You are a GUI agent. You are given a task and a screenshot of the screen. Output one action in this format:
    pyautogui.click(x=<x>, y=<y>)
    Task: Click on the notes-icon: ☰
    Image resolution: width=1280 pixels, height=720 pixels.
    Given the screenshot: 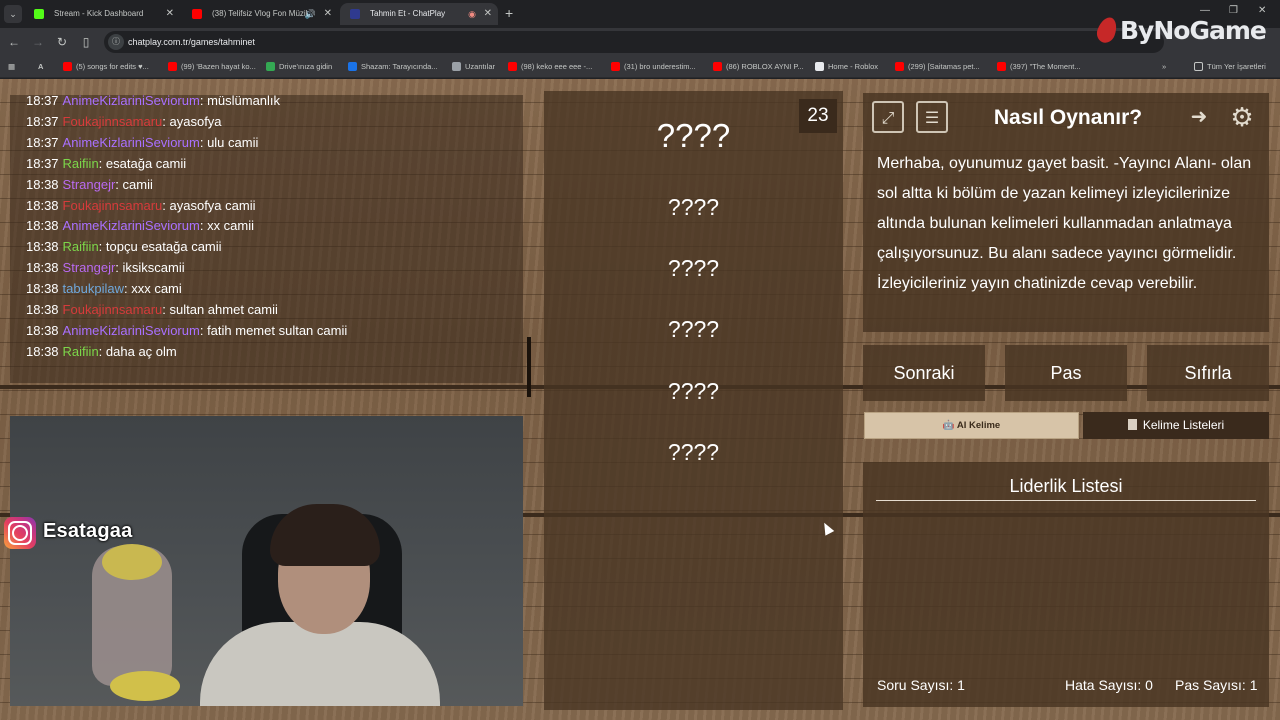 What is the action you would take?
    pyautogui.click(x=932, y=117)
    